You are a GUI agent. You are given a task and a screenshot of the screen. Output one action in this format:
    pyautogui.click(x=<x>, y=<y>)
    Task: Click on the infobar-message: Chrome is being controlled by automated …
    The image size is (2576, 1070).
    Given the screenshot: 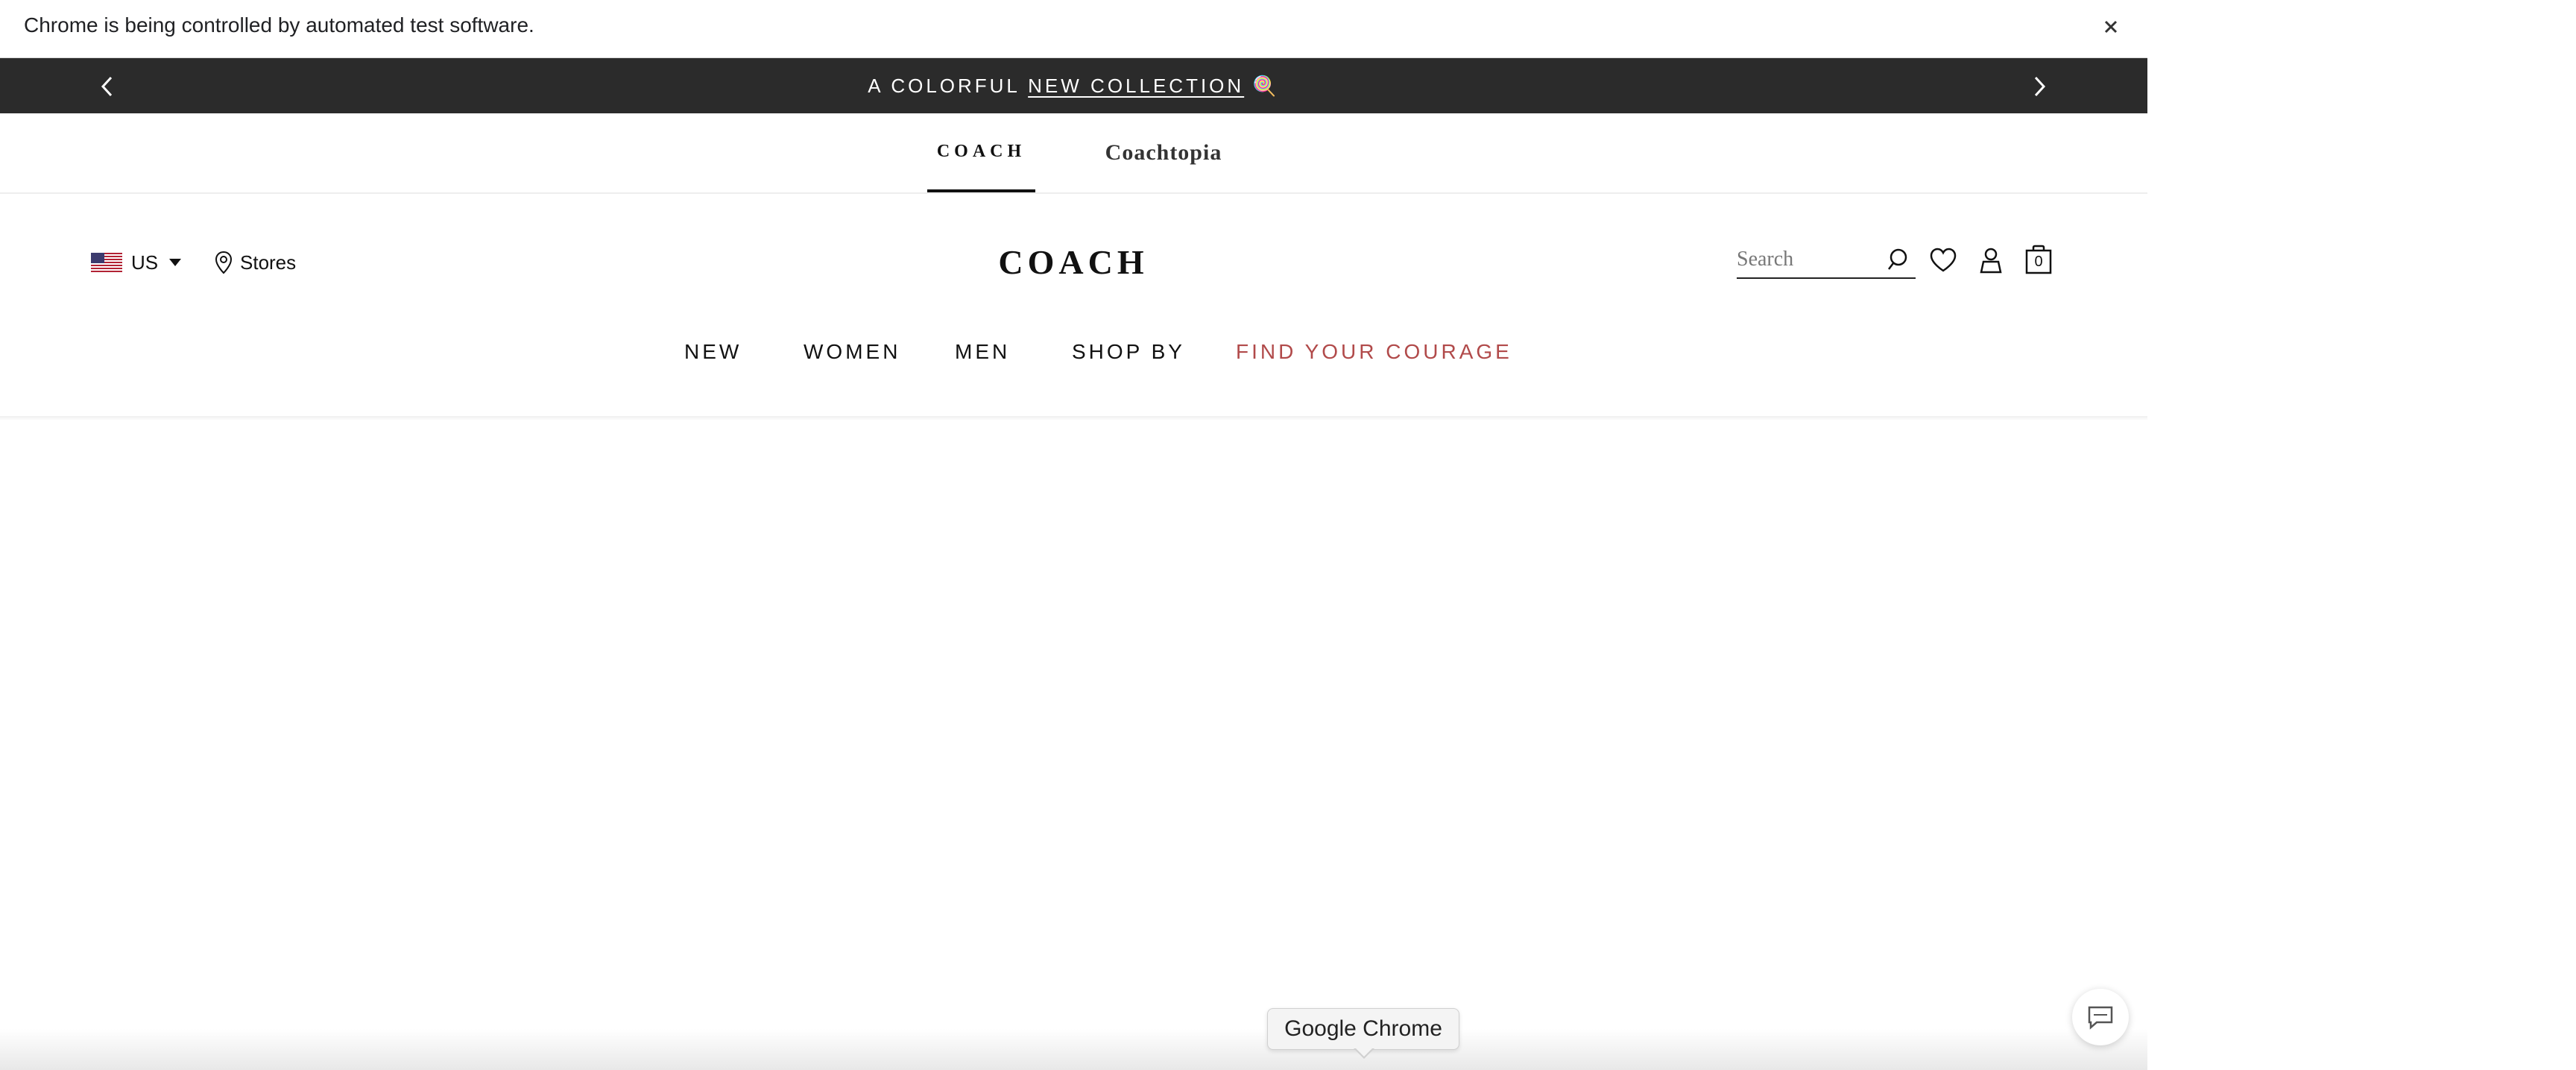 What is the action you would take?
    pyautogui.click(x=279, y=25)
    